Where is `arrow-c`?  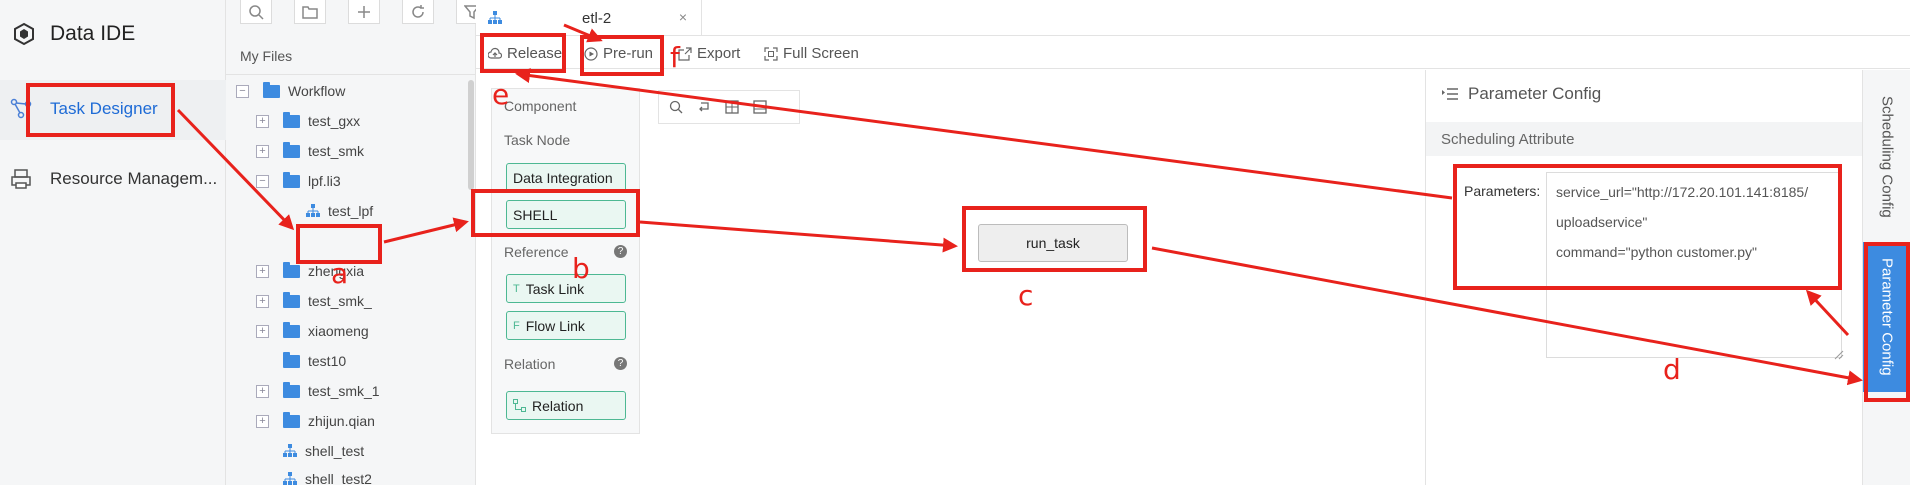 arrow-c is located at coordinates (798, 236).